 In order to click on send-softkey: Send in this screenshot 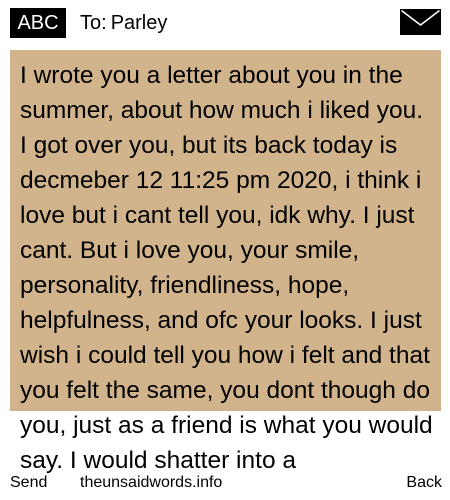, I will do `click(28, 483)`.